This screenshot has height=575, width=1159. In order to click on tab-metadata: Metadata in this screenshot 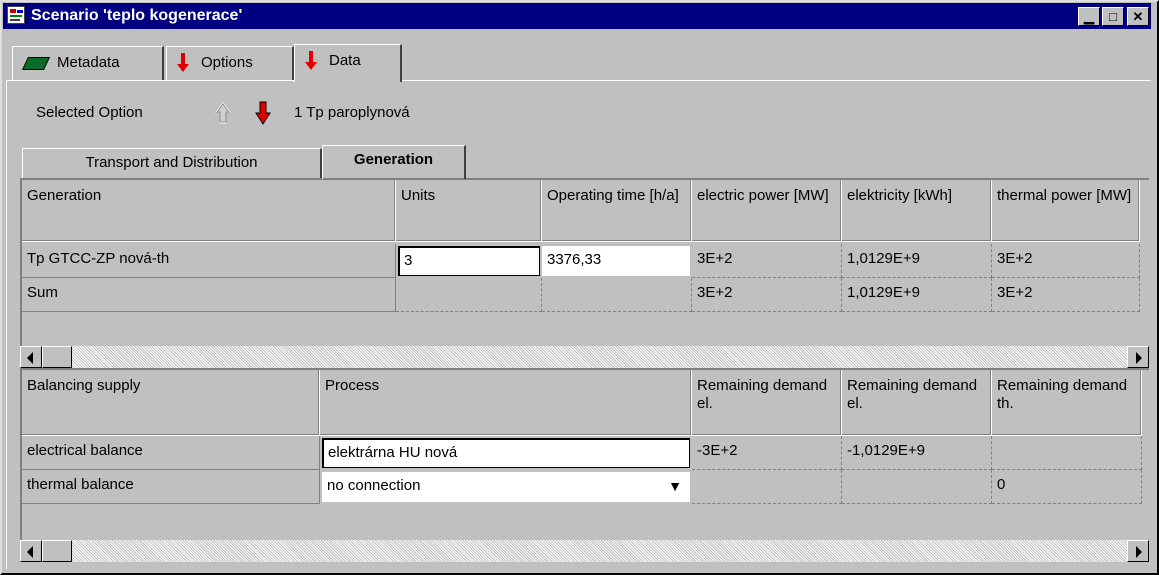, I will do `click(88, 63)`.